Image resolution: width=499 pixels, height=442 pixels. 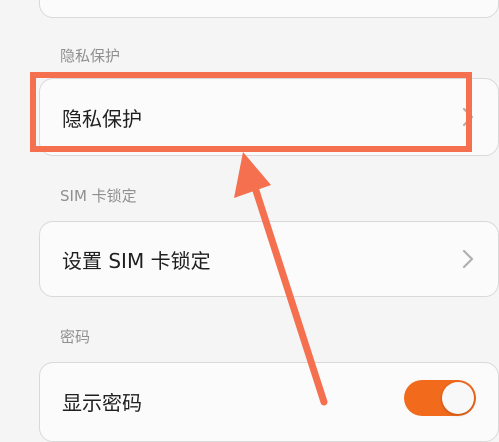 What do you see at coordinates (75, 337) in the screenshot?
I see `section-header-password: 密码` at bounding box center [75, 337].